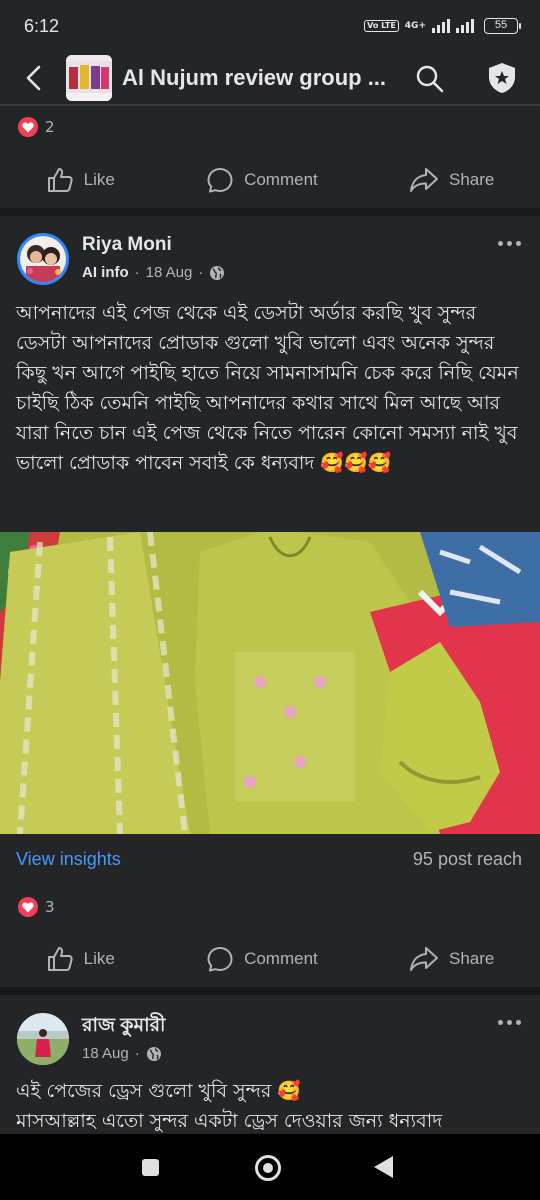 This screenshot has width=540, height=1200. What do you see at coordinates (89, 78) in the screenshot?
I see `group-thumbnail` at bounding box center [89, 78].